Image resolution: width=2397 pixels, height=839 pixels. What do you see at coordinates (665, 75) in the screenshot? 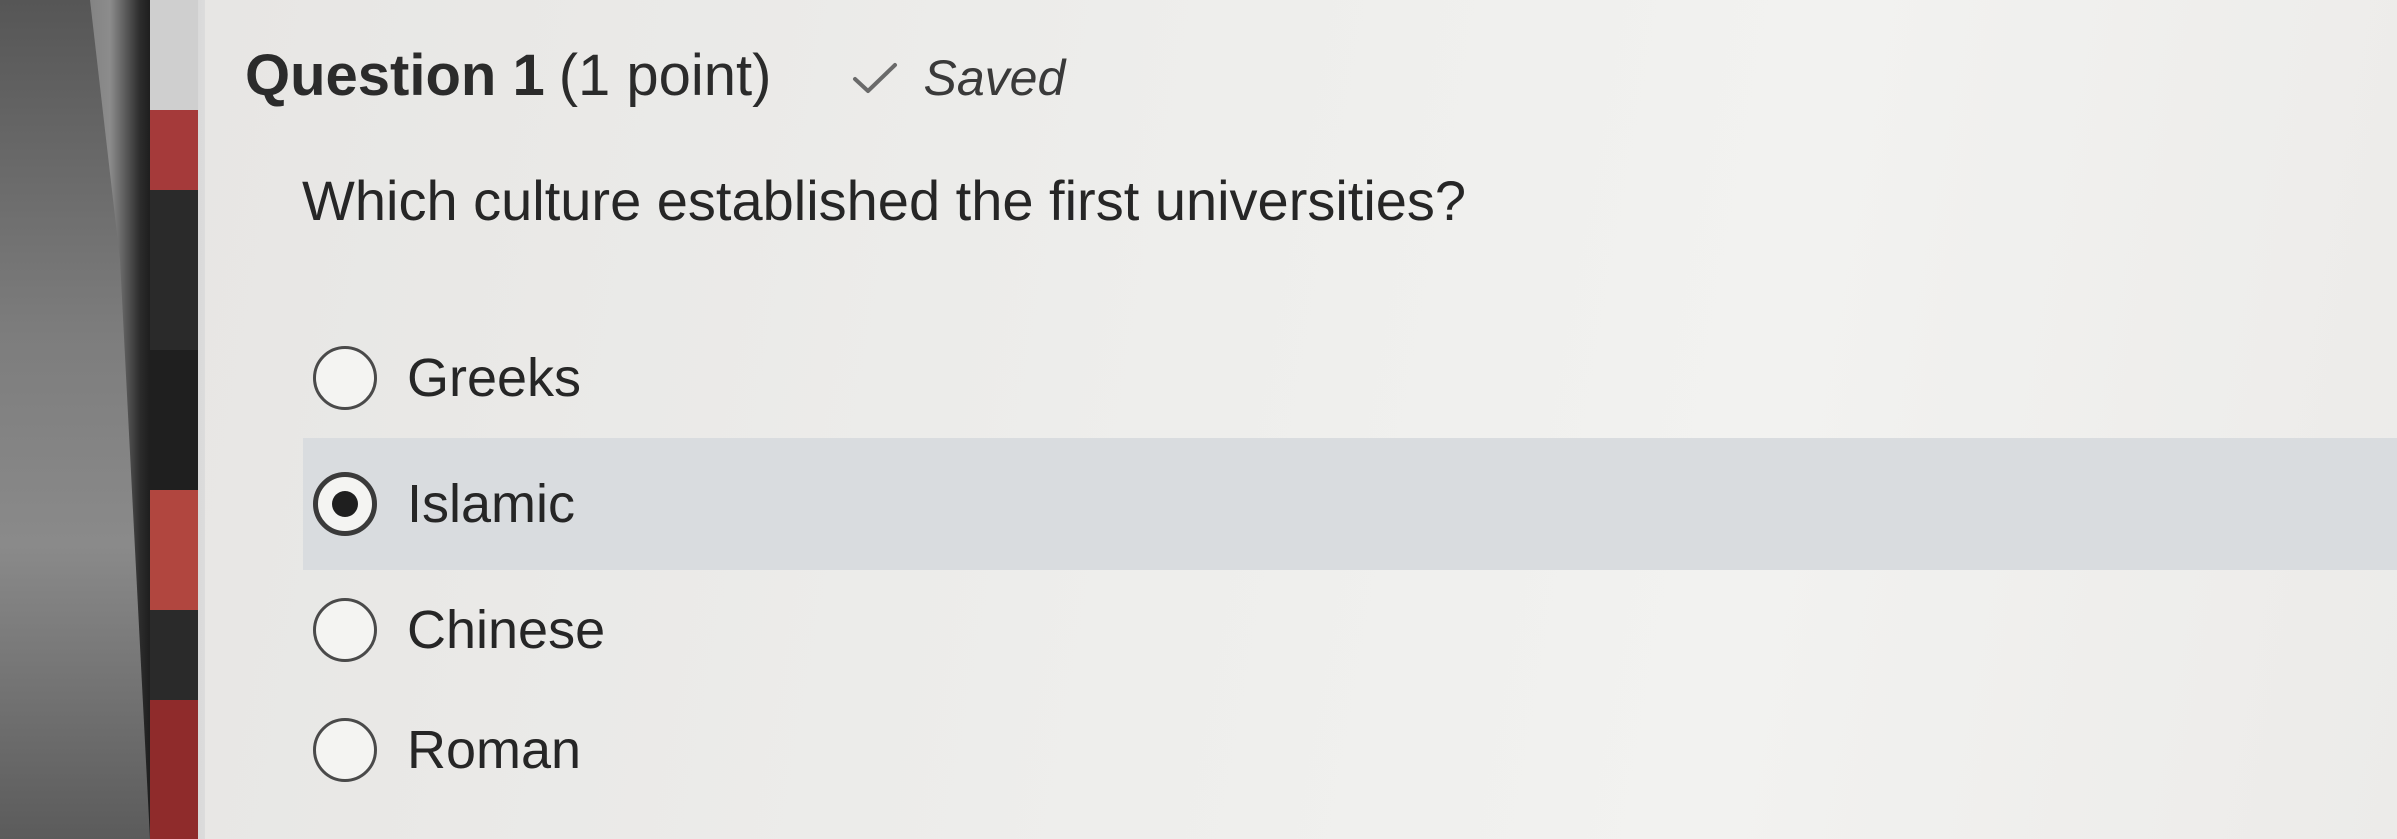
I see `question-points: (1 point)` at bounding box center [665, 75].